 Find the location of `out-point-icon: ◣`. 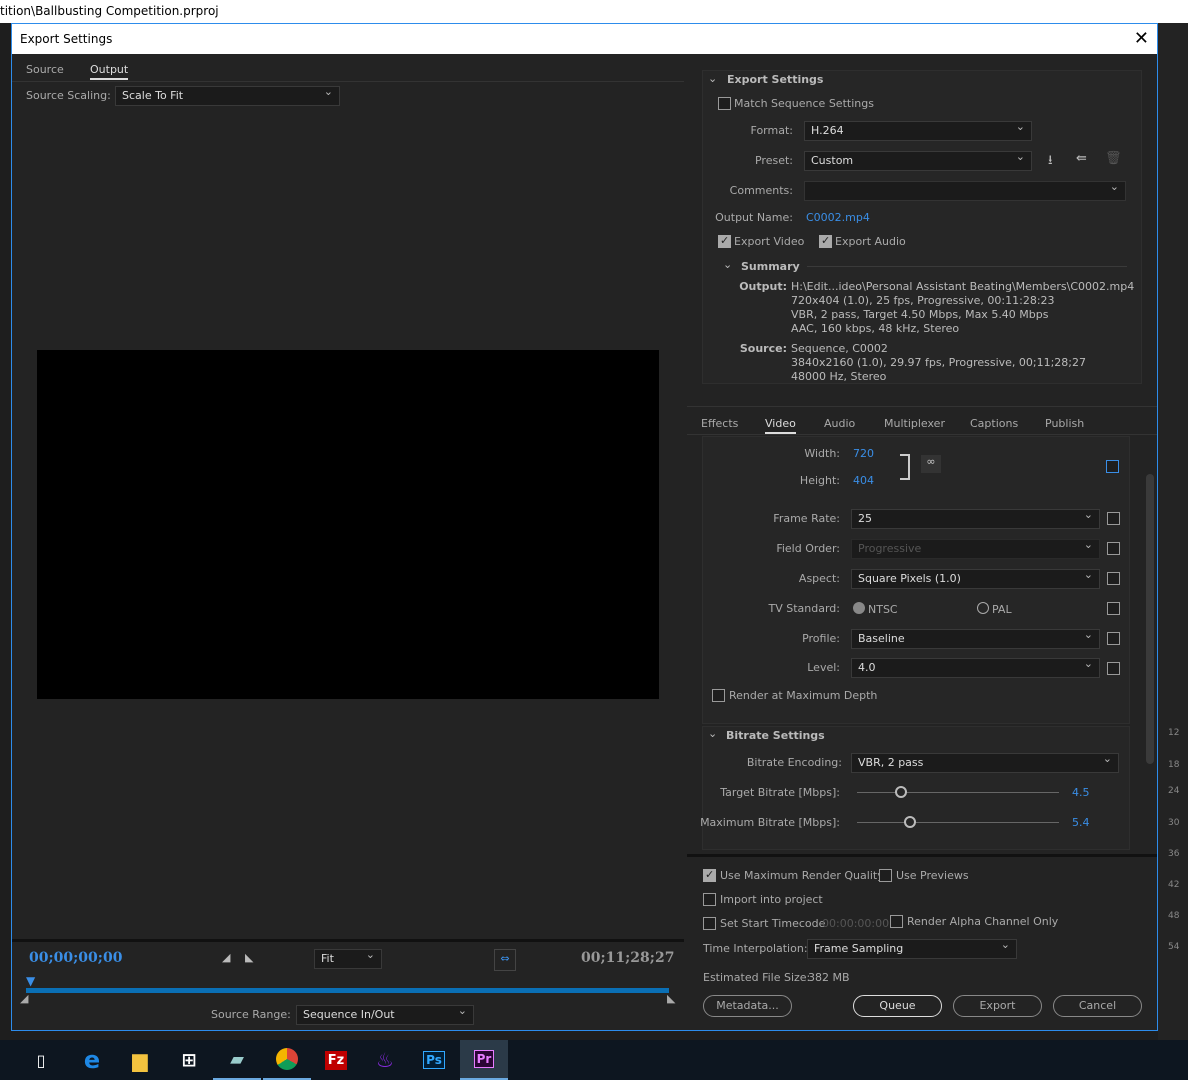

out-point-icon: ◣ is located at coordinates (671, 998).